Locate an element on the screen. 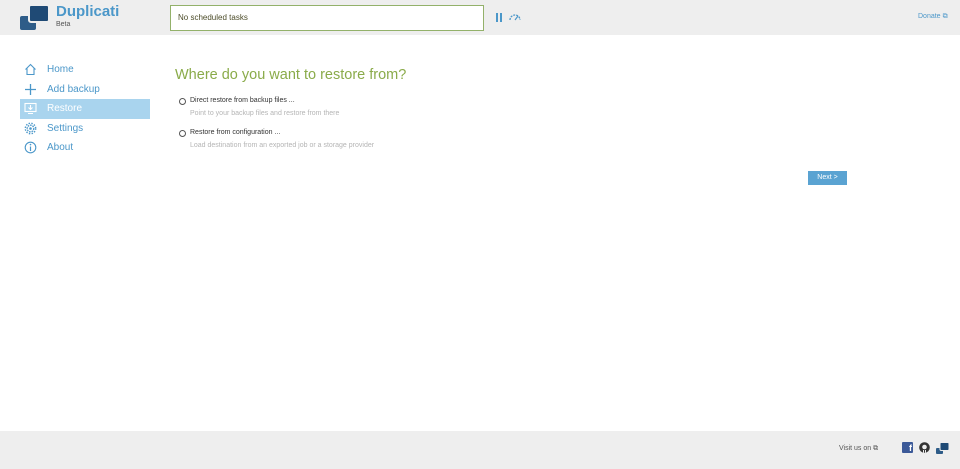 This screenshot has height=469, width=960. sidebar-item-restore: Restore is located at coordinates (85, 109).